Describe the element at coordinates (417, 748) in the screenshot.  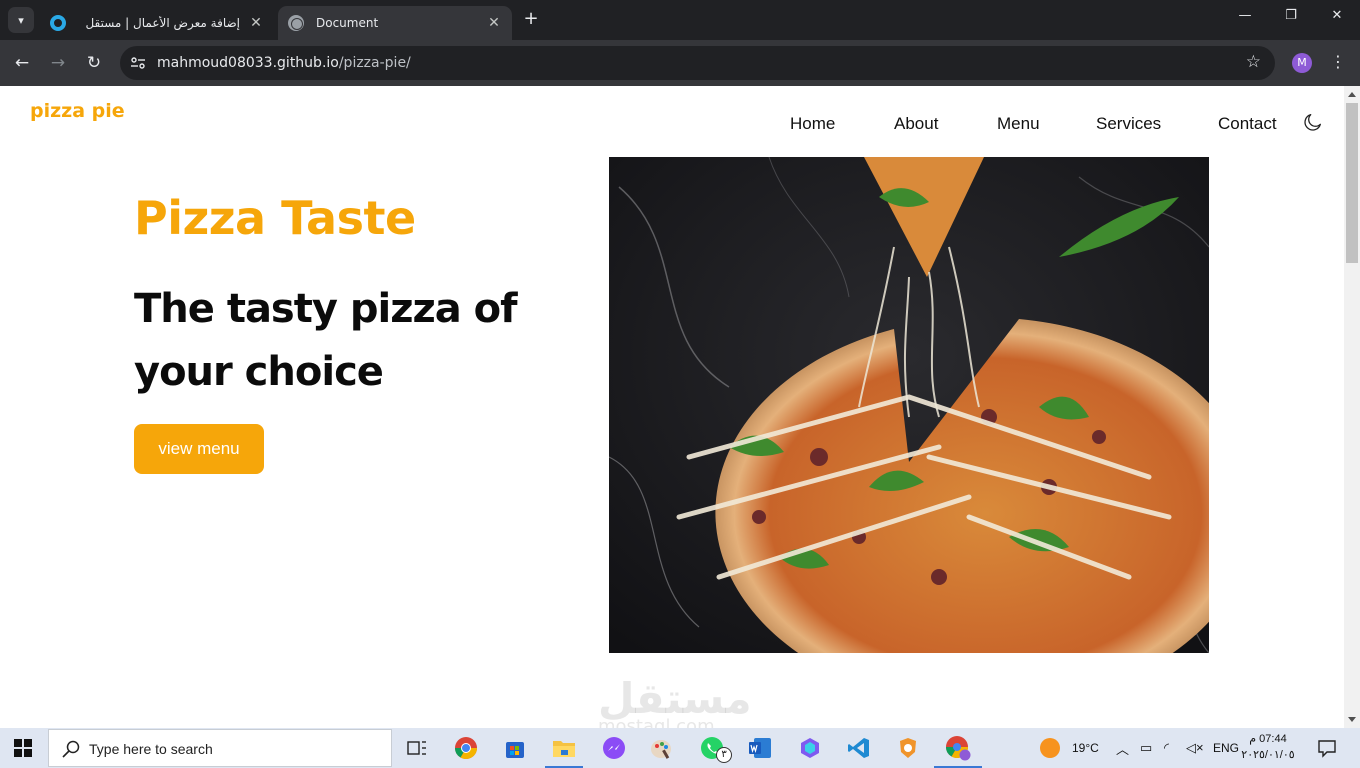
I see `task-view-icon` at that location.